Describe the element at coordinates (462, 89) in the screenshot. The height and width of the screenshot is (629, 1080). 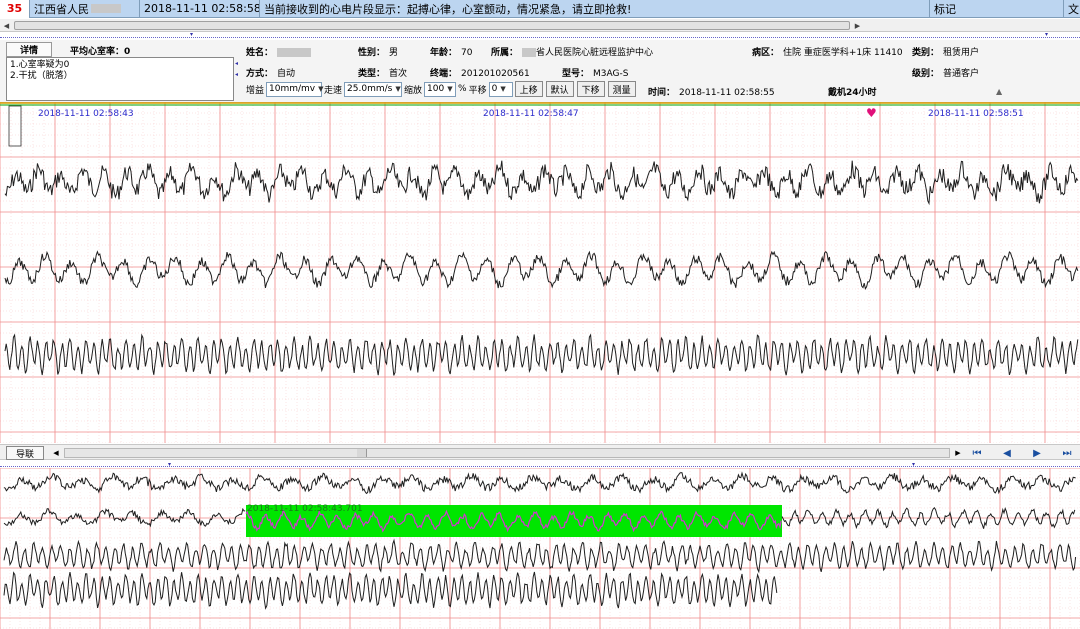
I see `percent-label: %` at that location.